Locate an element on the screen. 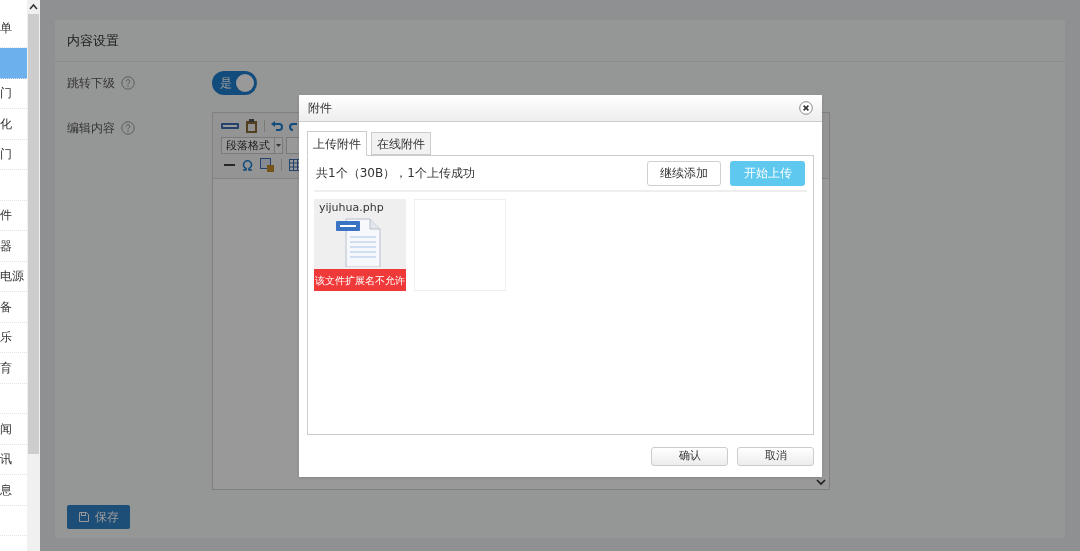 The image size is (1080, 551). confirm-button: 确认 is located at coordinates (689, 456).